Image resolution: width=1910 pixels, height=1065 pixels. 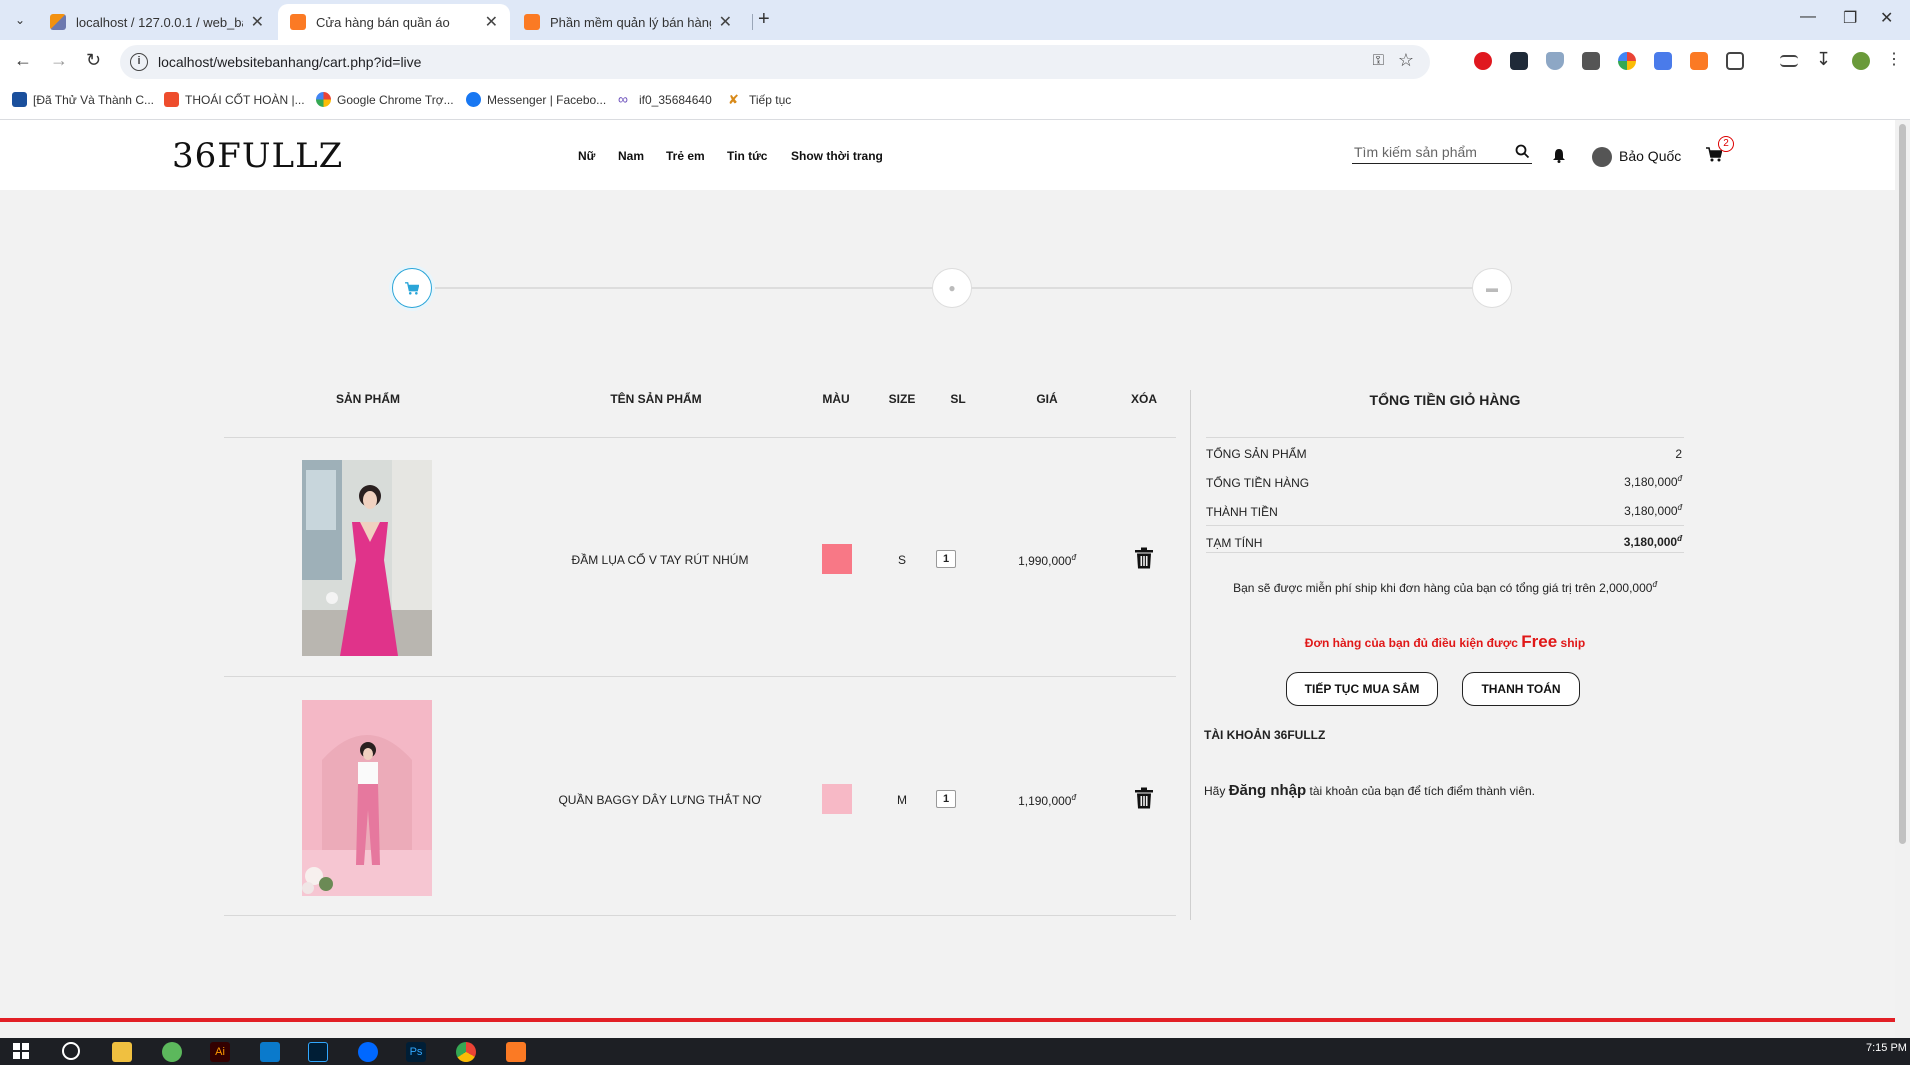 What do you see at coordinates (1894, 59) in the screenshot?
I see `browser-menu-icon: ⋮` at bounding box center [1894, 59].